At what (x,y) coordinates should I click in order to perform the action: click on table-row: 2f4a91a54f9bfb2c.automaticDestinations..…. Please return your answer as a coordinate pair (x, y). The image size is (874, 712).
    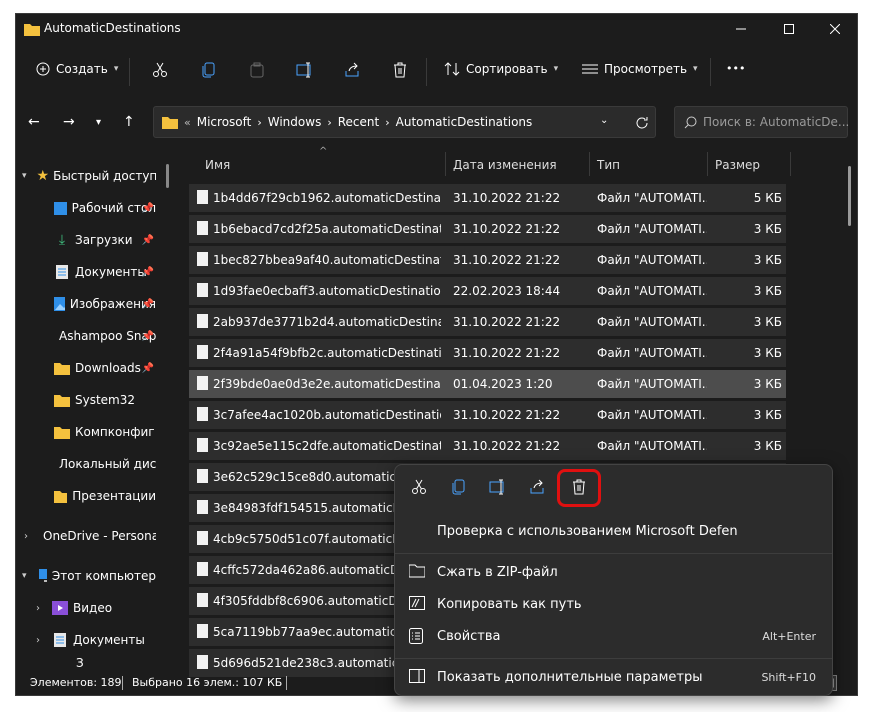
    Looking at the image, I should click on (487, 353).